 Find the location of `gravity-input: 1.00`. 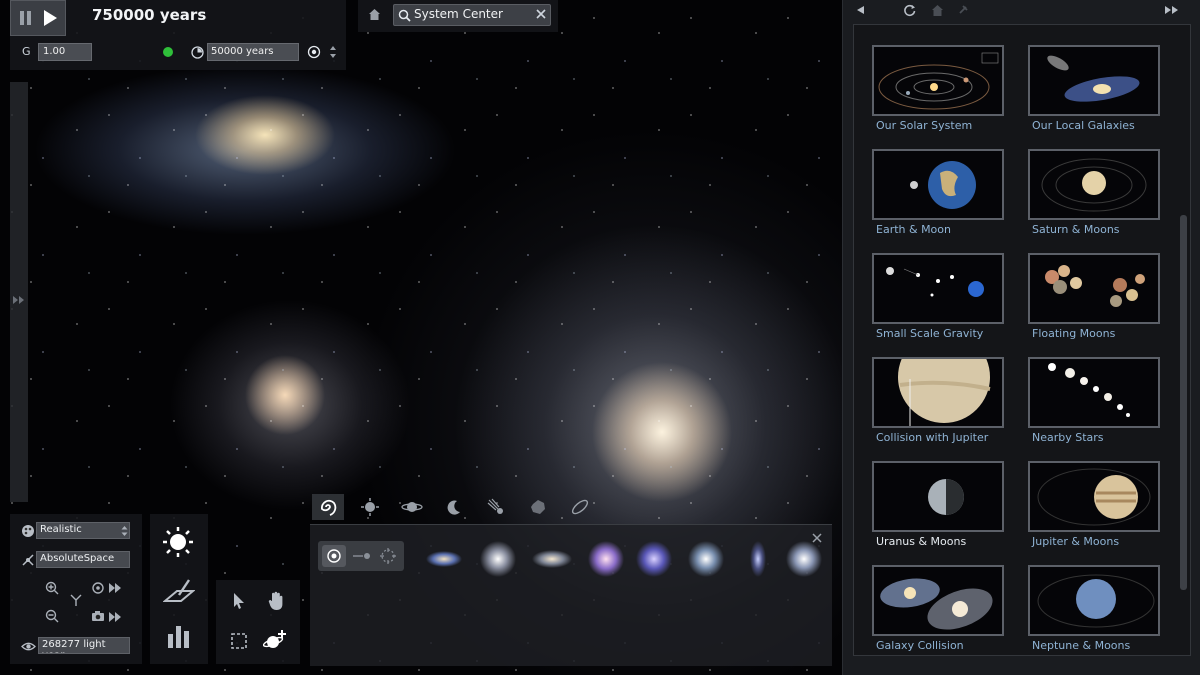

gravity-input: 1.00 is located at coordinates (65, 52).